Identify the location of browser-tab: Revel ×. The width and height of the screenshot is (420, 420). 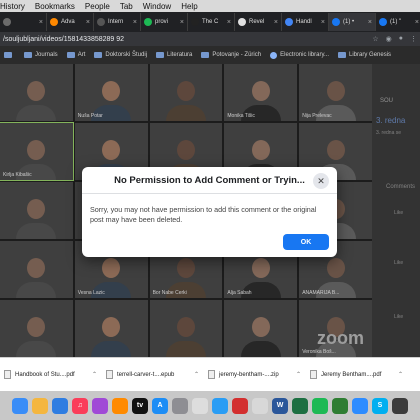
(258, 22).